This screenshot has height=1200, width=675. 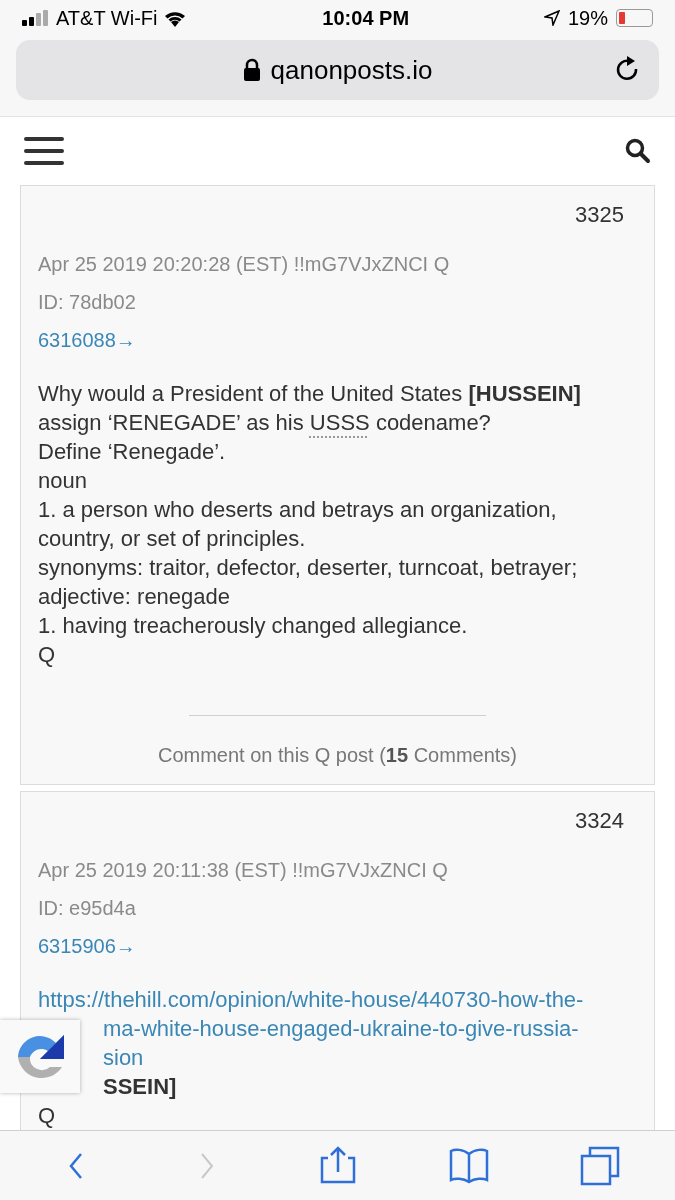 I want to click on url-text: qanonposts.io, so click(x=351, y=70).